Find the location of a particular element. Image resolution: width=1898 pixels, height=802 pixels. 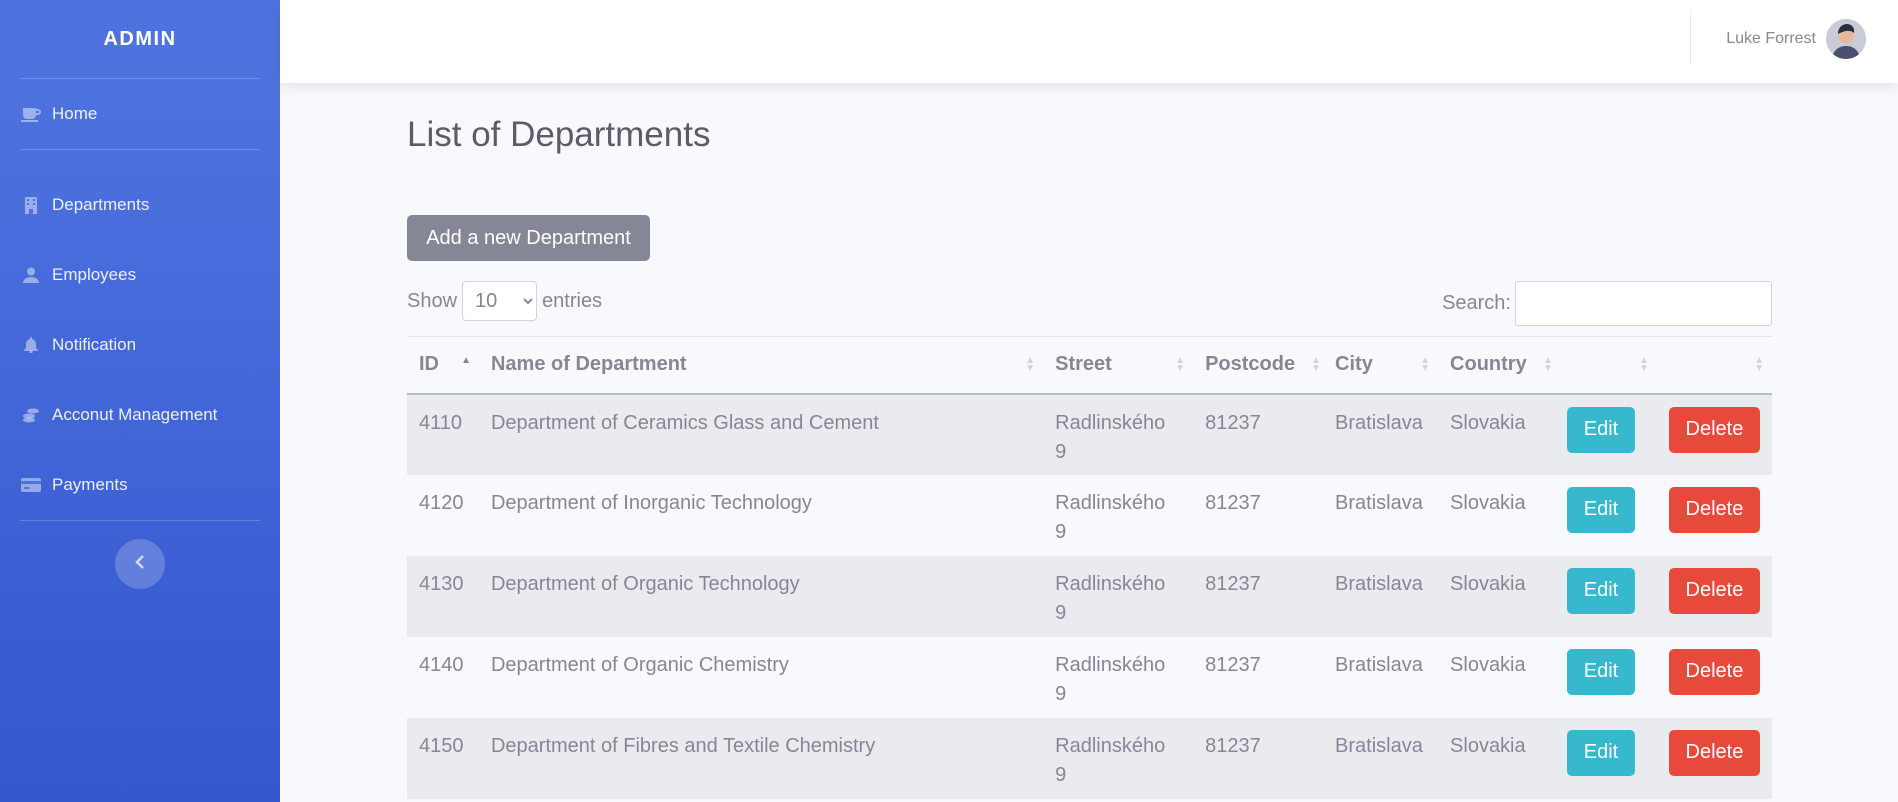

search-control: Search: is located at coordinates (1607, 303).